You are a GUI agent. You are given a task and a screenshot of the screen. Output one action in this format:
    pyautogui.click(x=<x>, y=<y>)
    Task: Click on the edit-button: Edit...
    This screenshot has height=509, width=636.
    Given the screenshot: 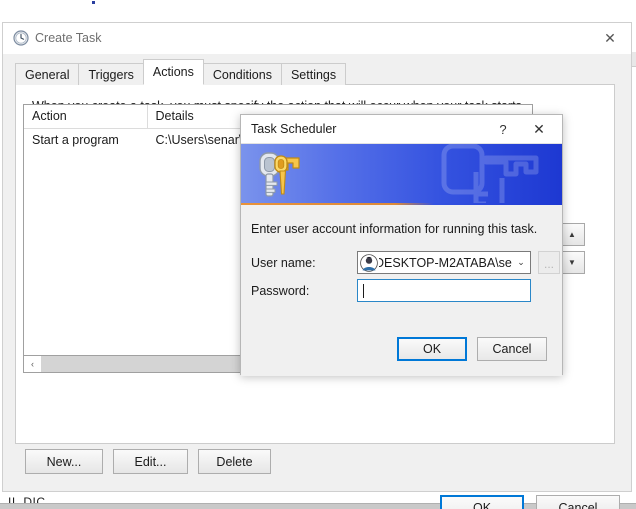 What is the action you would take?
    pyautogui.click(x=150, y=461)
    